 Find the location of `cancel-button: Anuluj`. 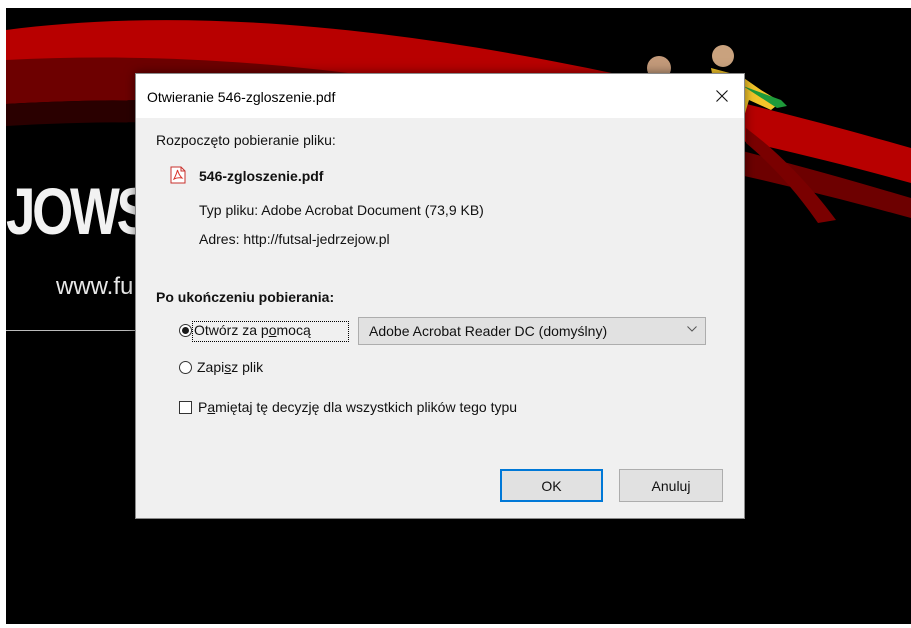

cancel-button: Anuluj is located at coordinates (671, 485).